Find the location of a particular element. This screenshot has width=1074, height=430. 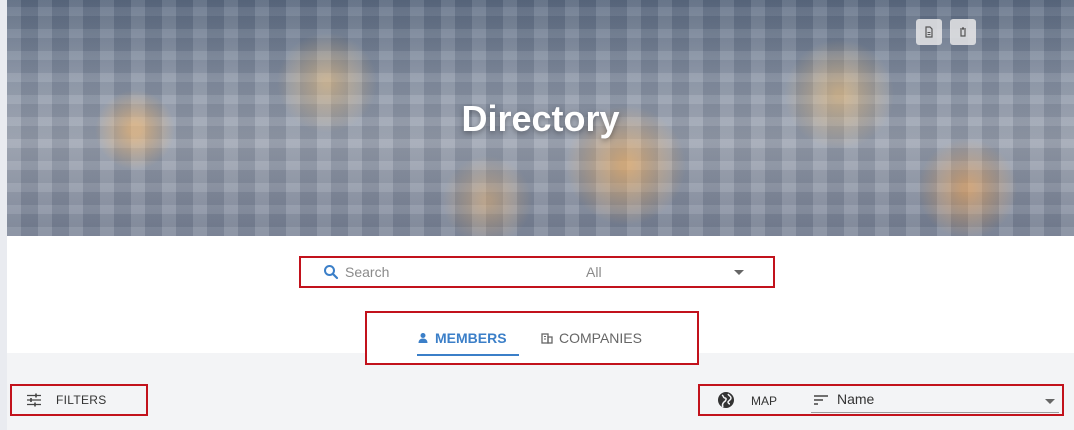

tune-icon is located at coordinates (34, 400).